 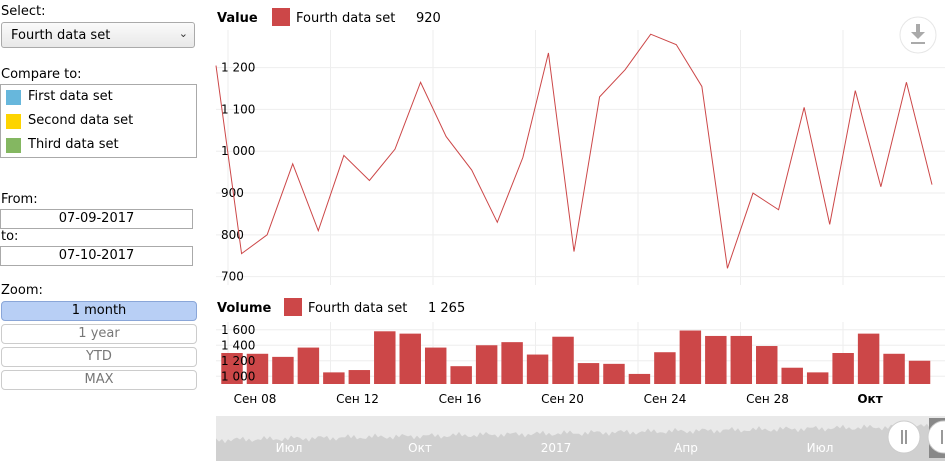 What do you see at coordinates (238, 151) in the screenshot?
I see `value-axis-tick-label: 1 000` at bounding box center [238, 151].